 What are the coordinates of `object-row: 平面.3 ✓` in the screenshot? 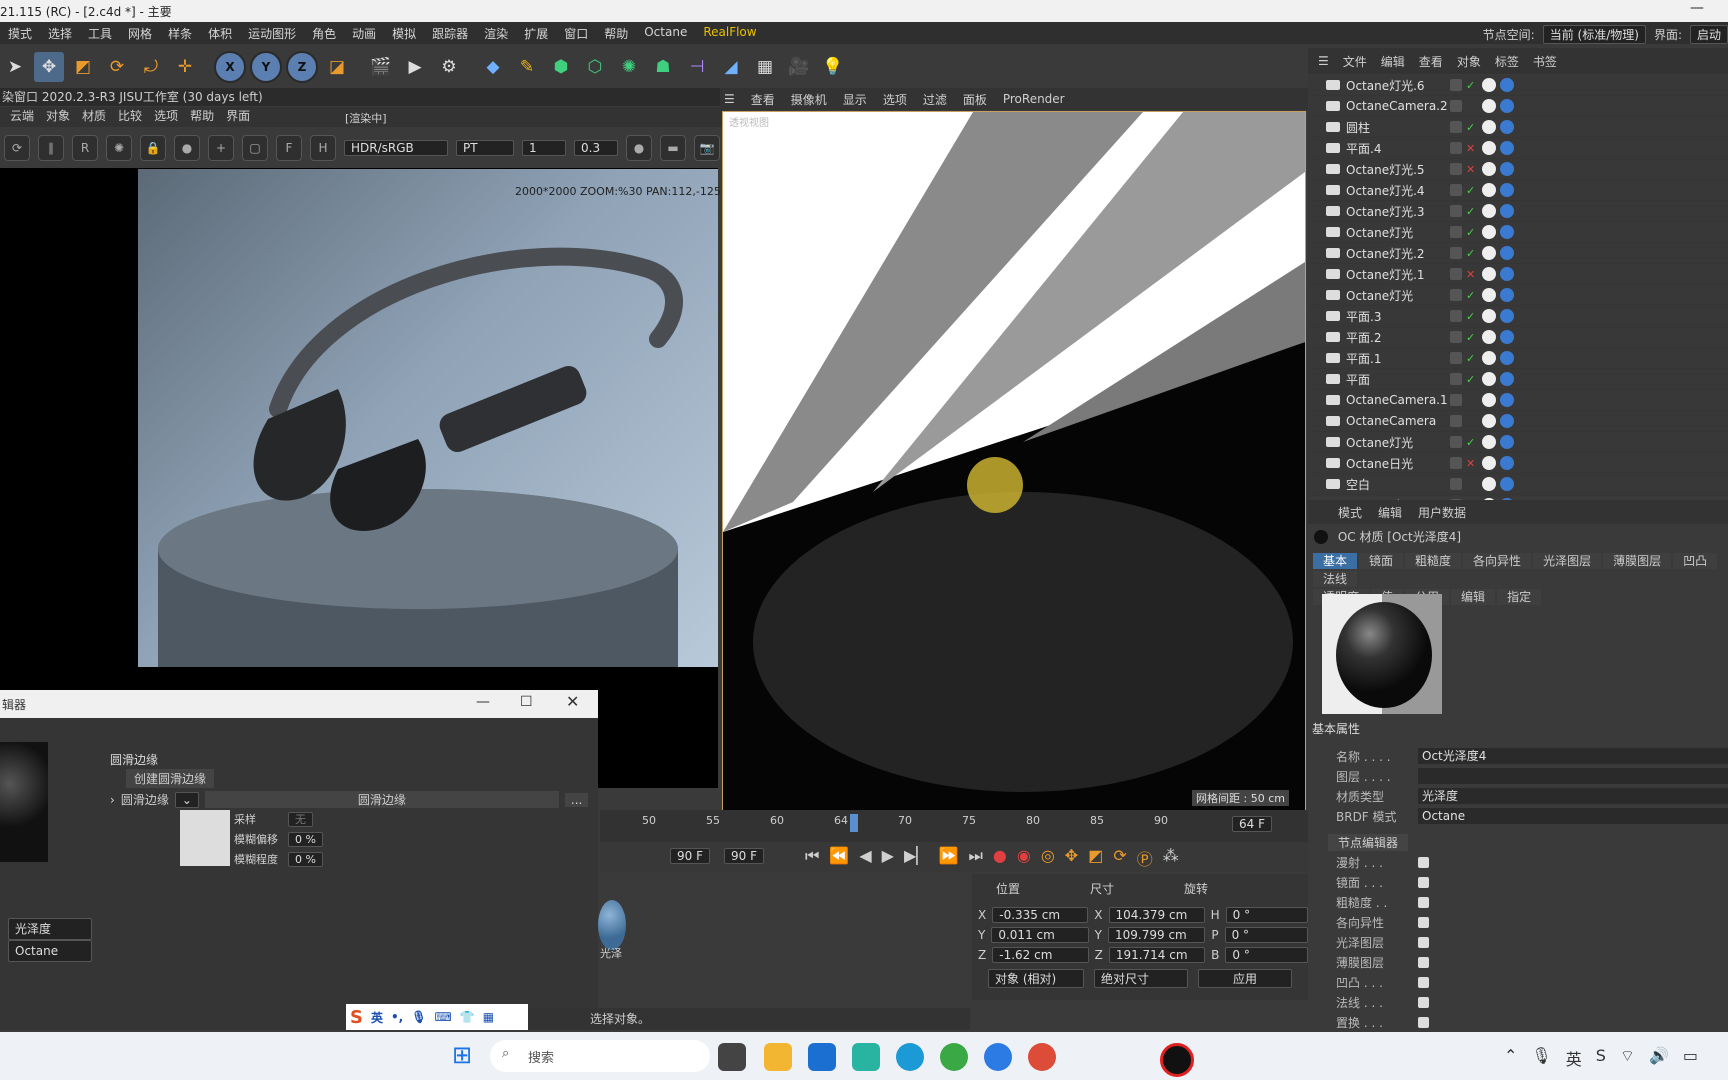 It's located at (1518, 316).